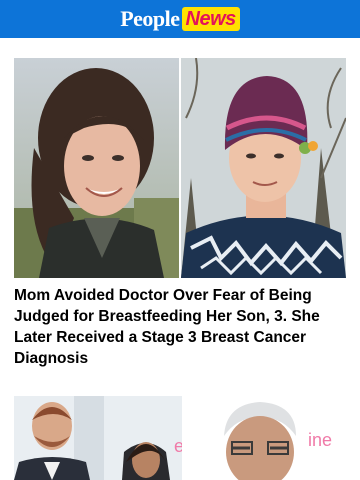 The image size is (360, 480). I want to click on logo-news-text: News, so click(210, 19).